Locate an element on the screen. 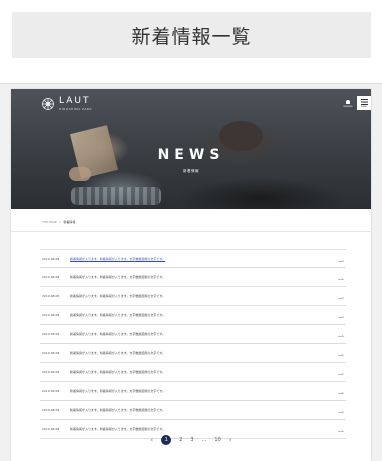 This screenshot has height=461, width=382. menu-icon is located at coordinates (364, 101).